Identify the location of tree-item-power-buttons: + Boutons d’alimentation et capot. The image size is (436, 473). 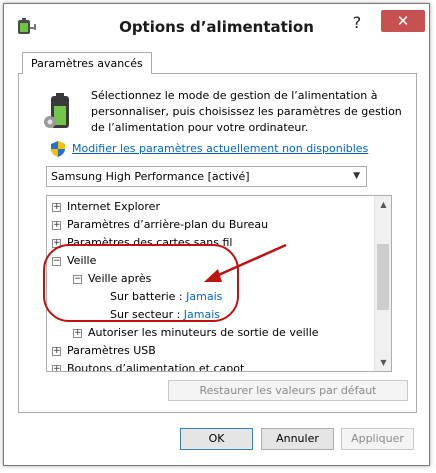
(148, 366).